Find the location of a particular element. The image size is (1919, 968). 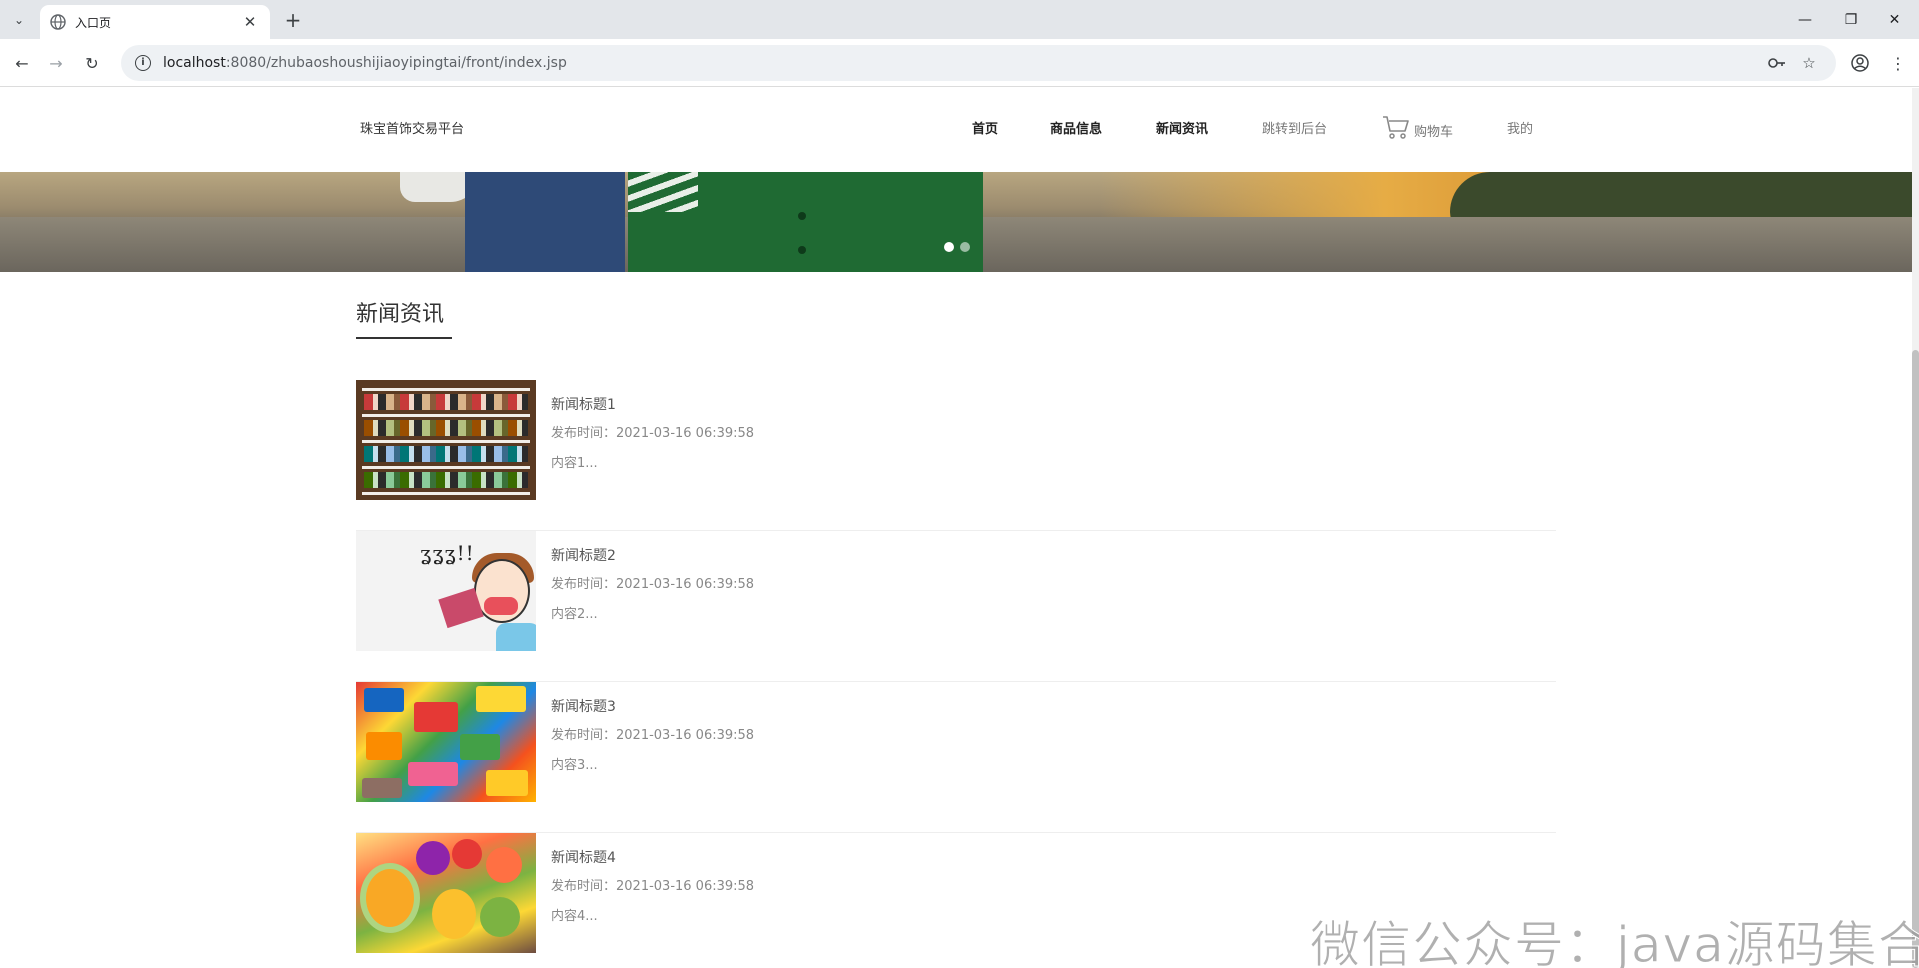

section-title: 新闻资讯 is located at coordinates (400, 314).